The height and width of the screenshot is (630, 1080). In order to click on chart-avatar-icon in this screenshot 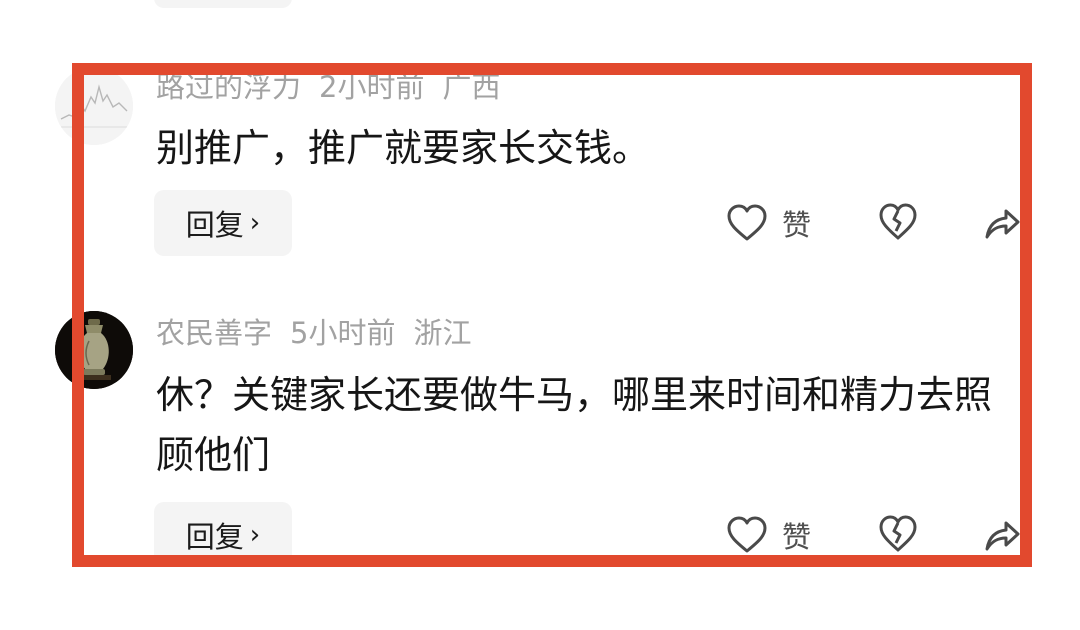, I will do `click(94, 106)`.